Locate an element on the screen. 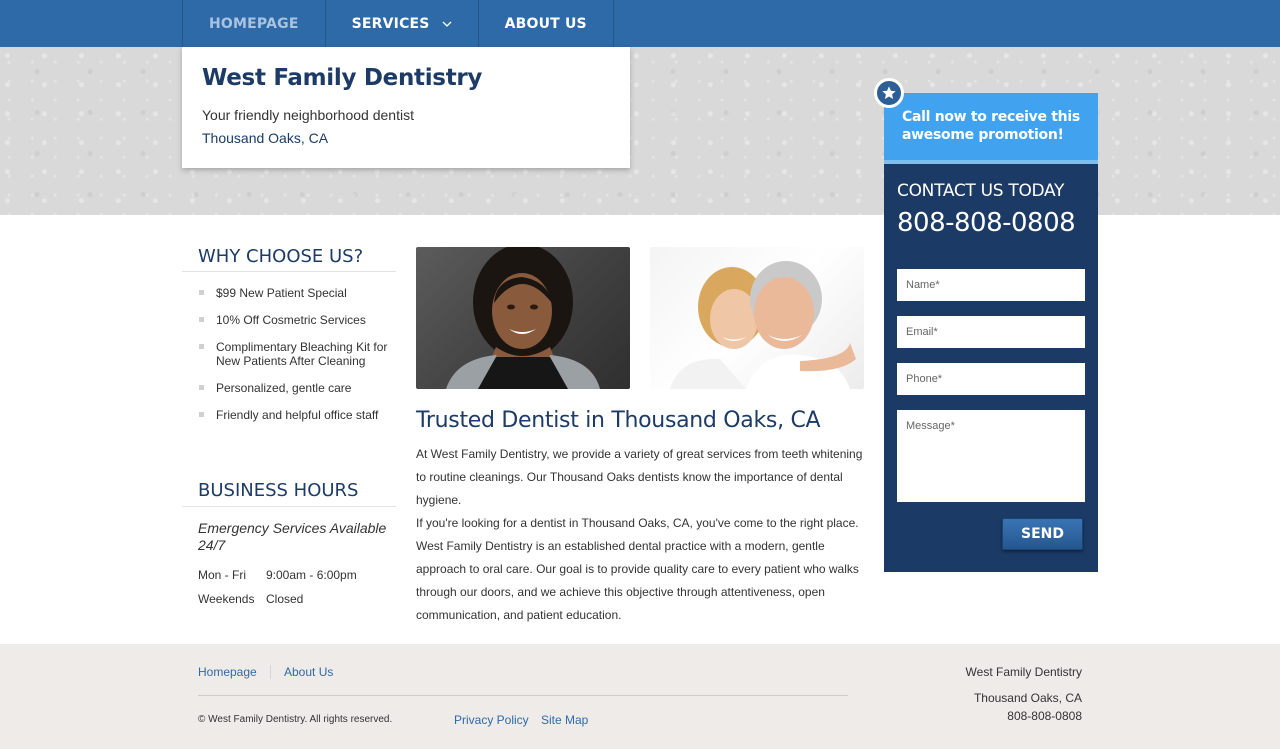 The height and width of the screenshot is (749, 1280). footer-link-homepage: Homepage is located at coordinates (227, 672).